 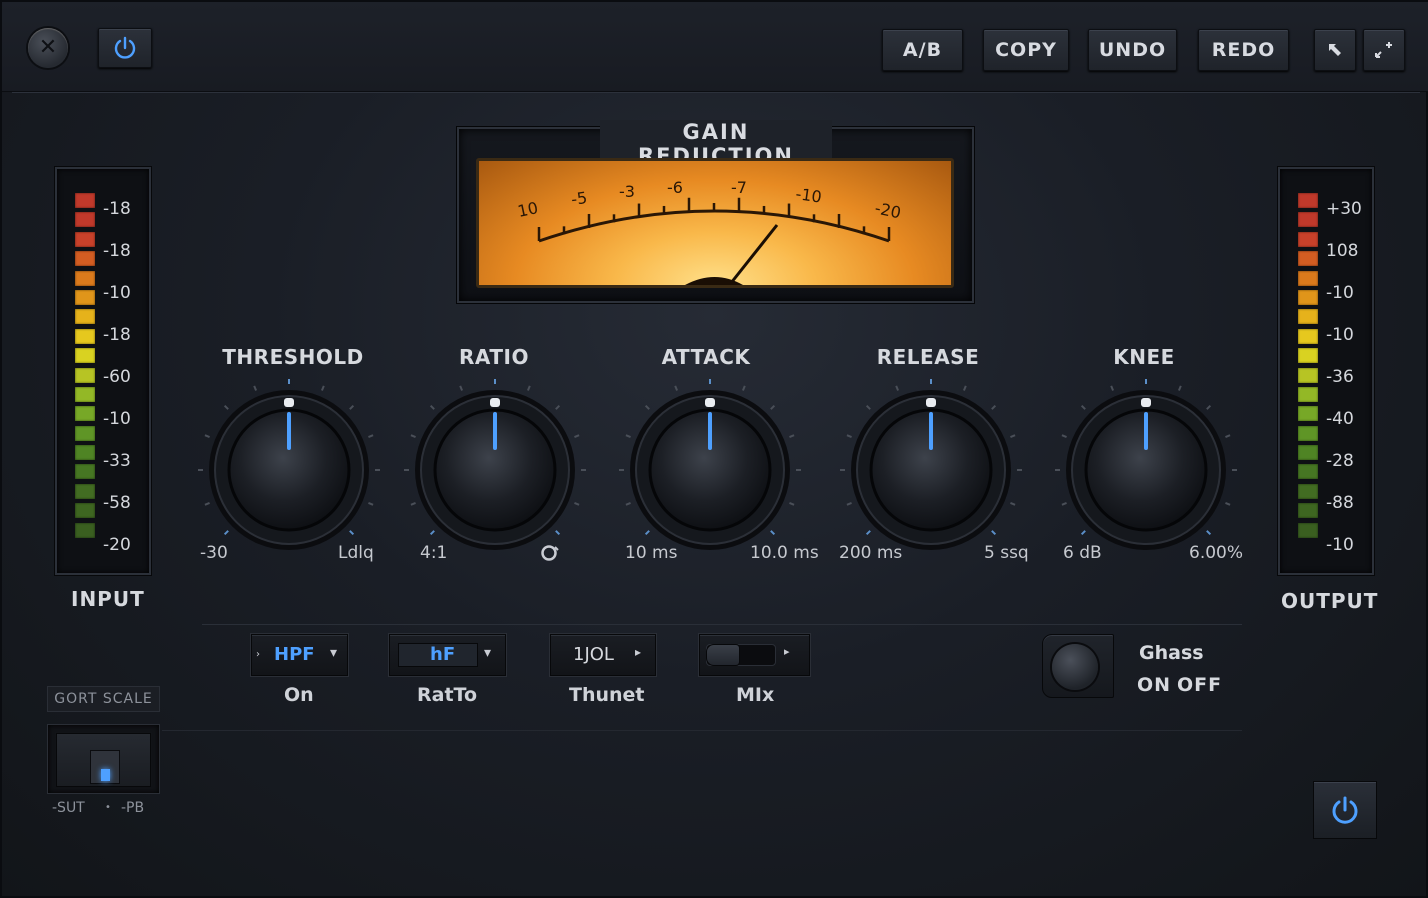 I want to click on filter-dropdown: › HPF ▾, so click(x=299, y=655).